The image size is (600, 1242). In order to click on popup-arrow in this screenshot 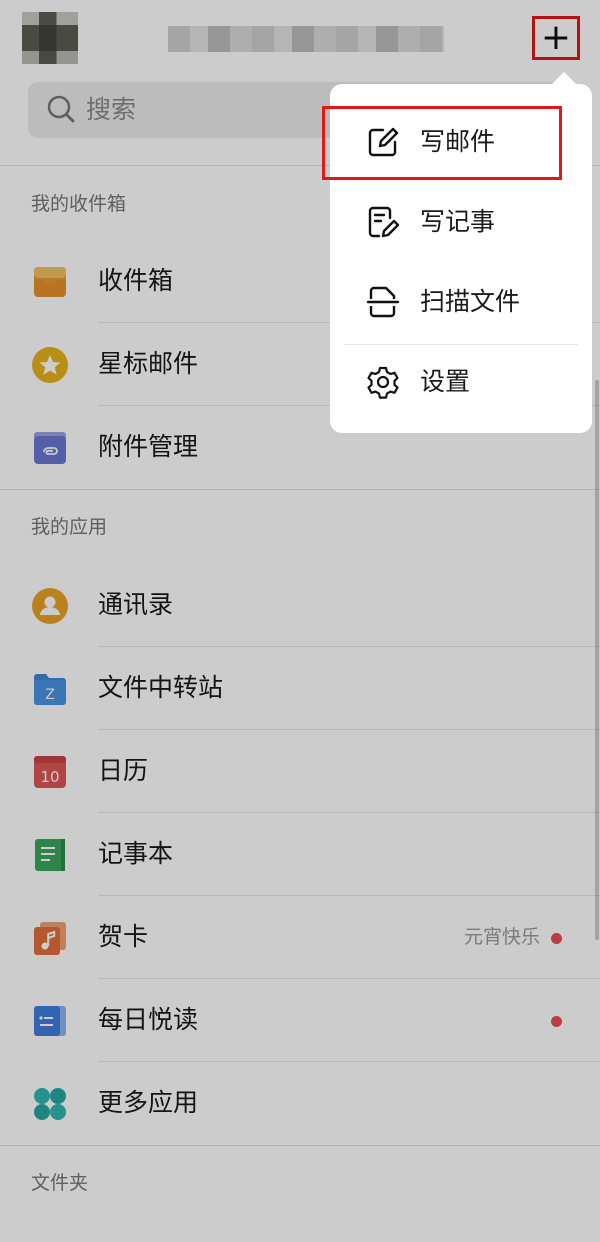, I will do `click(564, 78)`.